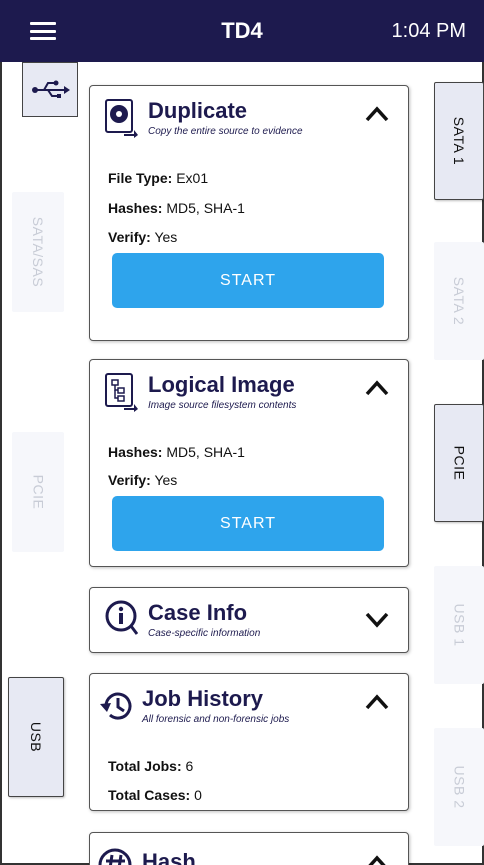  I want to click on total-jobs-row: Total Jobs: 6, so click(151, 766).